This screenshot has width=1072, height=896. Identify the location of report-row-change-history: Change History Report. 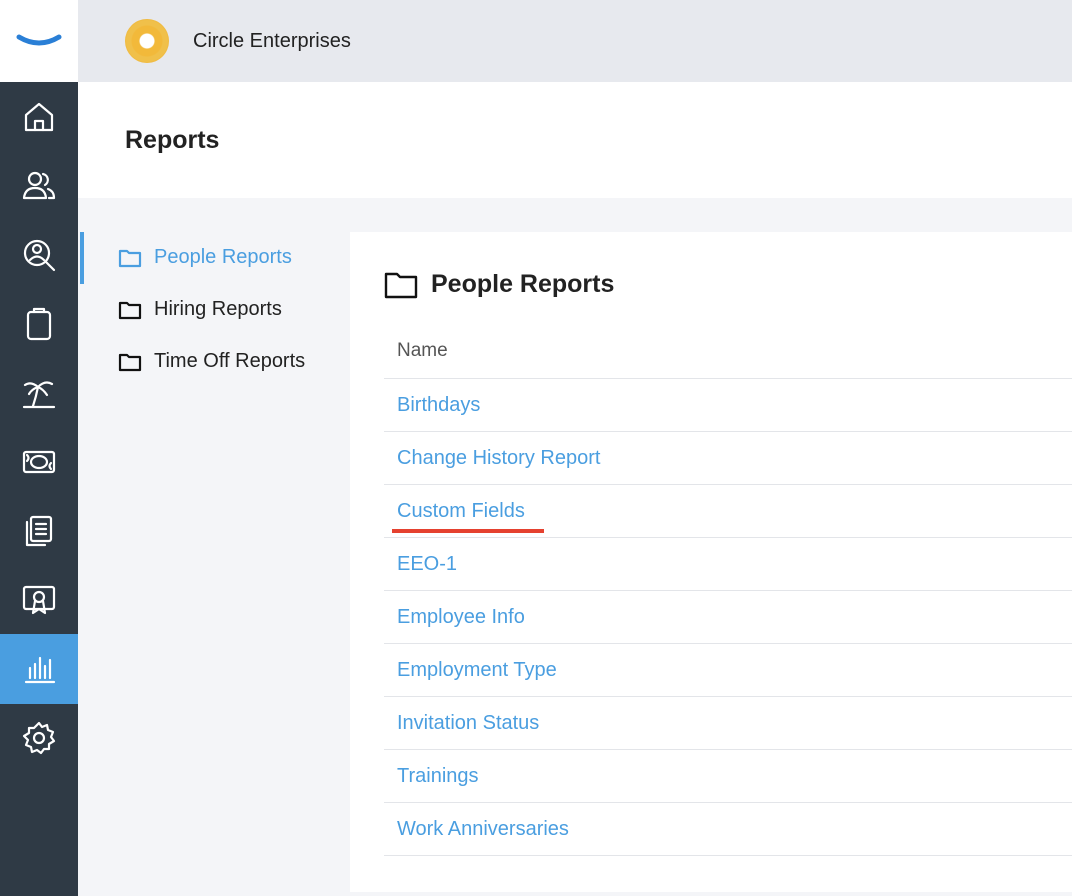
(728, 458).